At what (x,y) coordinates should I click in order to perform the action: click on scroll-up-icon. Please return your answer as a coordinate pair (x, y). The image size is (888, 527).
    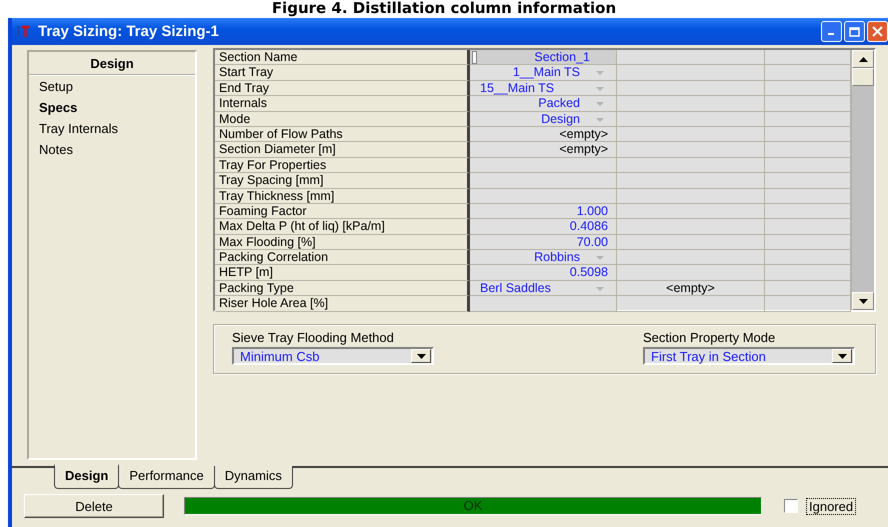
    Looking at the image, I should click on (863, 59).